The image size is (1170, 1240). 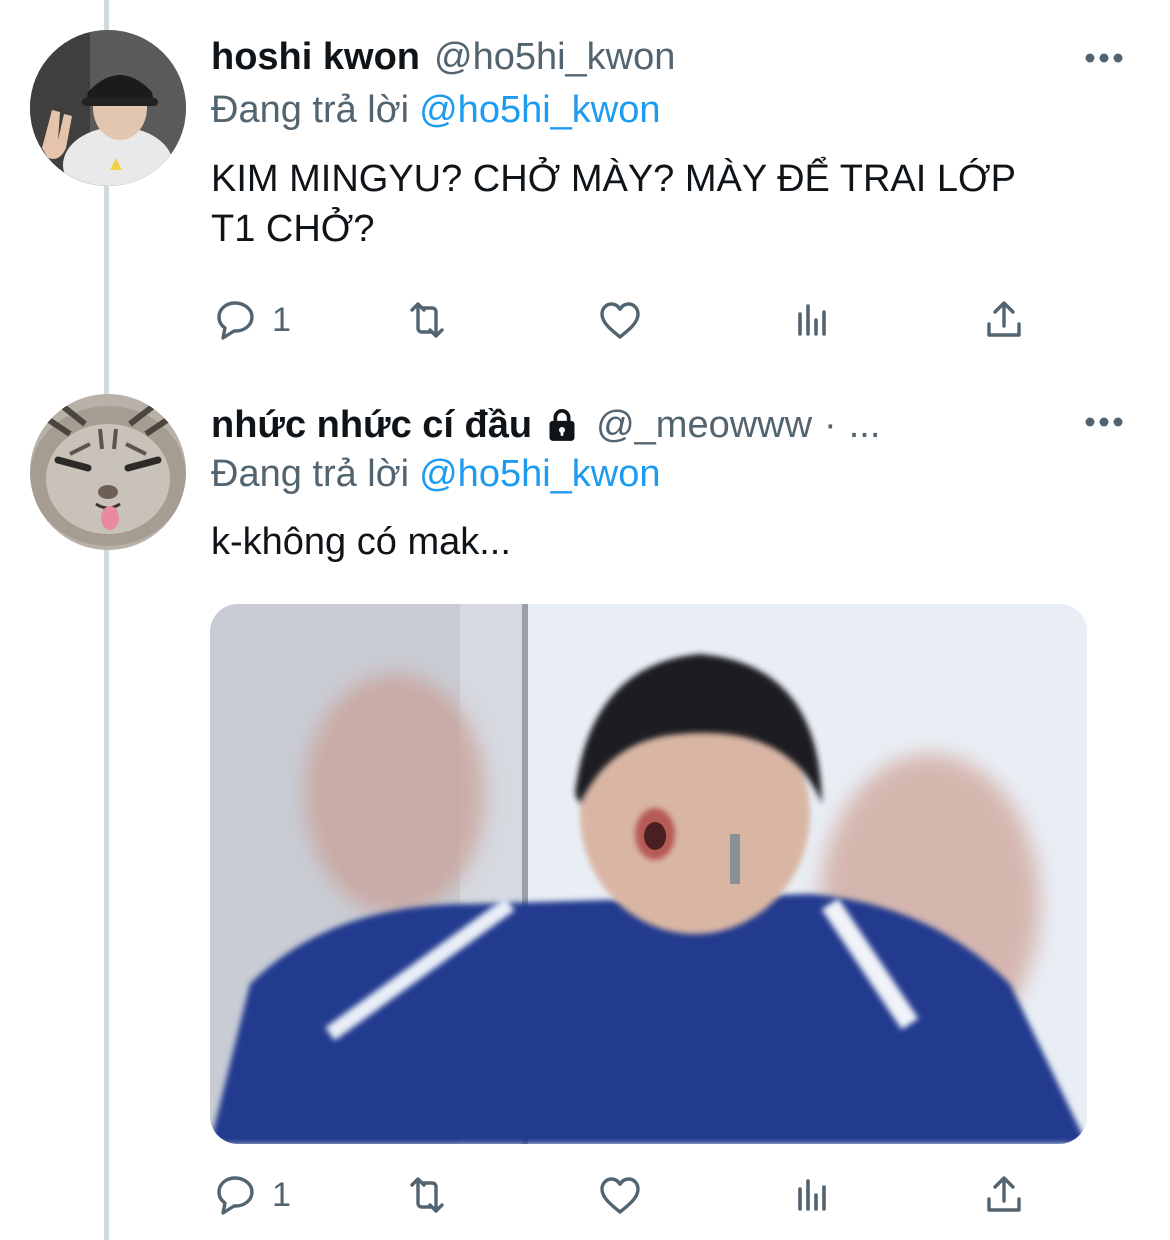 What do you see at coordinates (293, 229) in the screenshot?
I see `tweet-text-line: T1 CHỞ?` at bounding box center [293, 229].